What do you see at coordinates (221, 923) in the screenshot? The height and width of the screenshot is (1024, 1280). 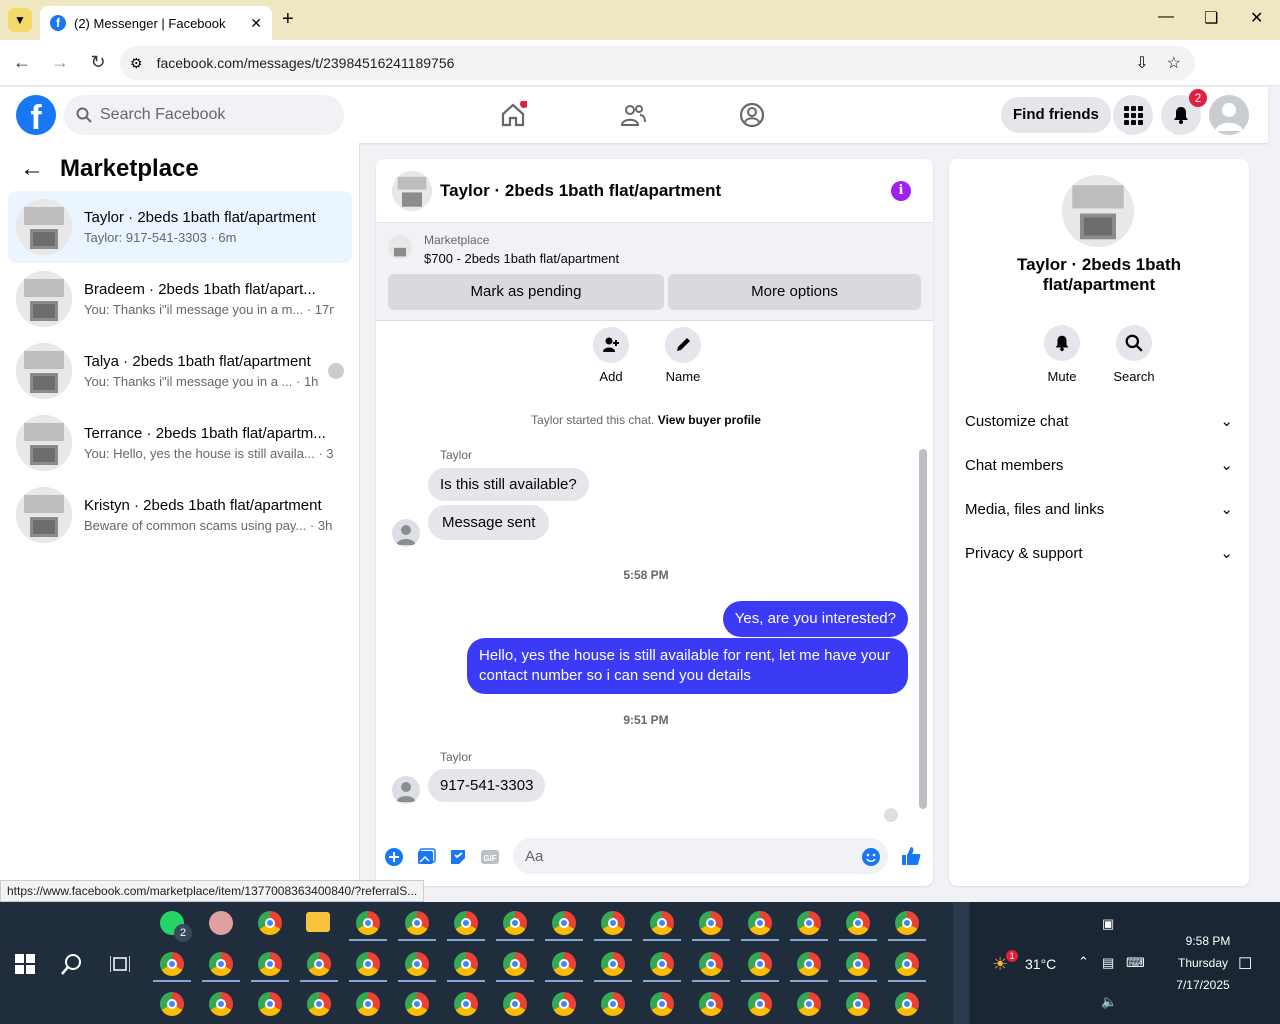 I see `app-icon` at bounding box center [221, 923].